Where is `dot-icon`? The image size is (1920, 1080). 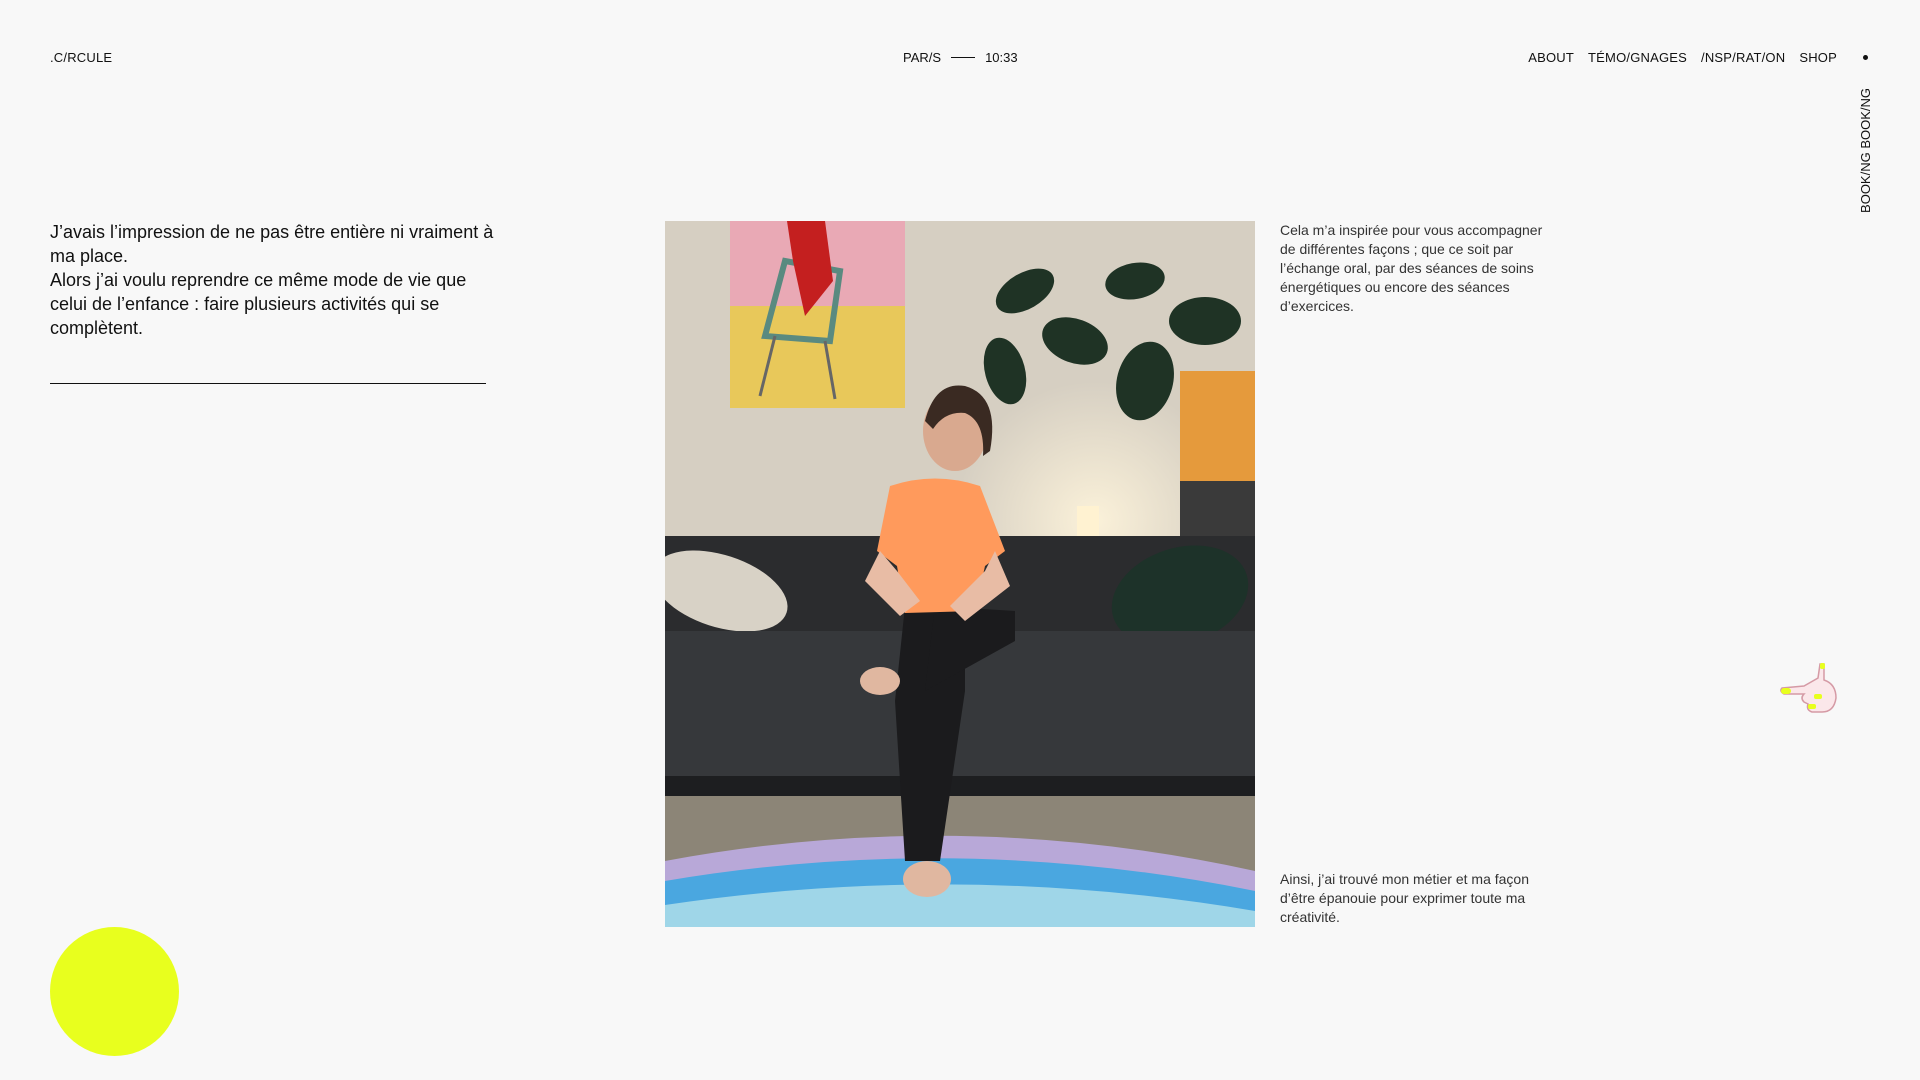
dot-icon is located at coordinates (1865, 57).